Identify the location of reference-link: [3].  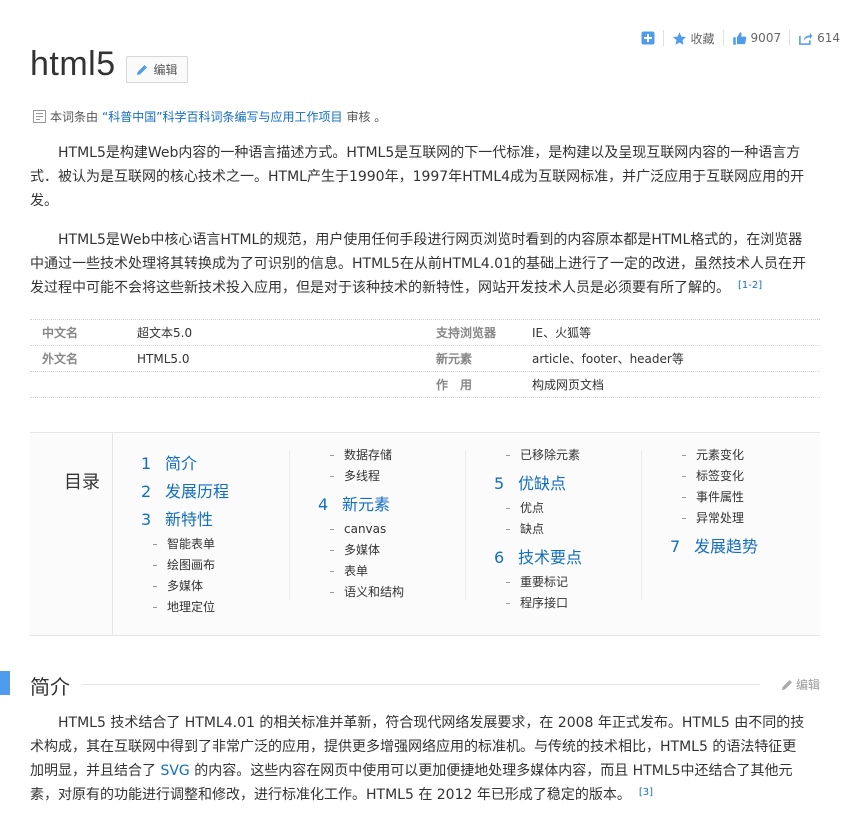
(646, 792).